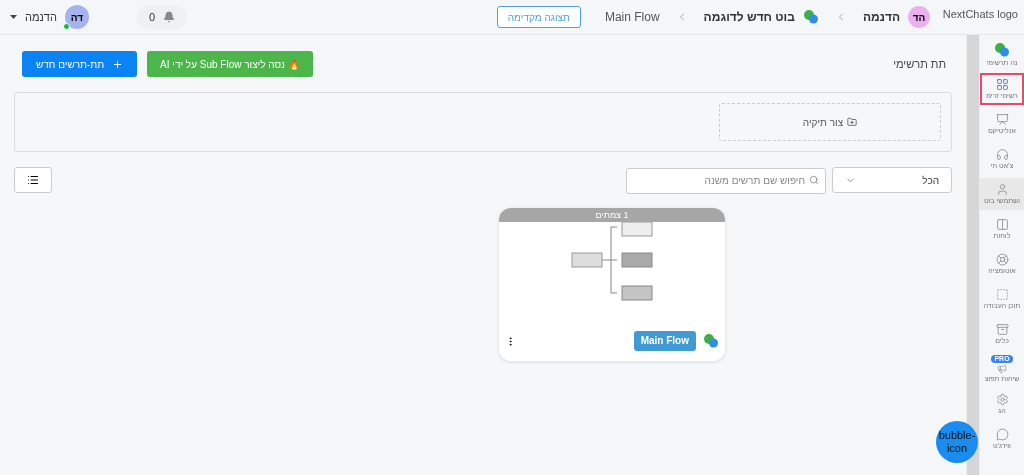 The image size is (1024, 475). What do you see at coordinates (632, 17) in the screenshot?
I see `breadcrumb-link: Main Flow` at bounding box center [632, 17].